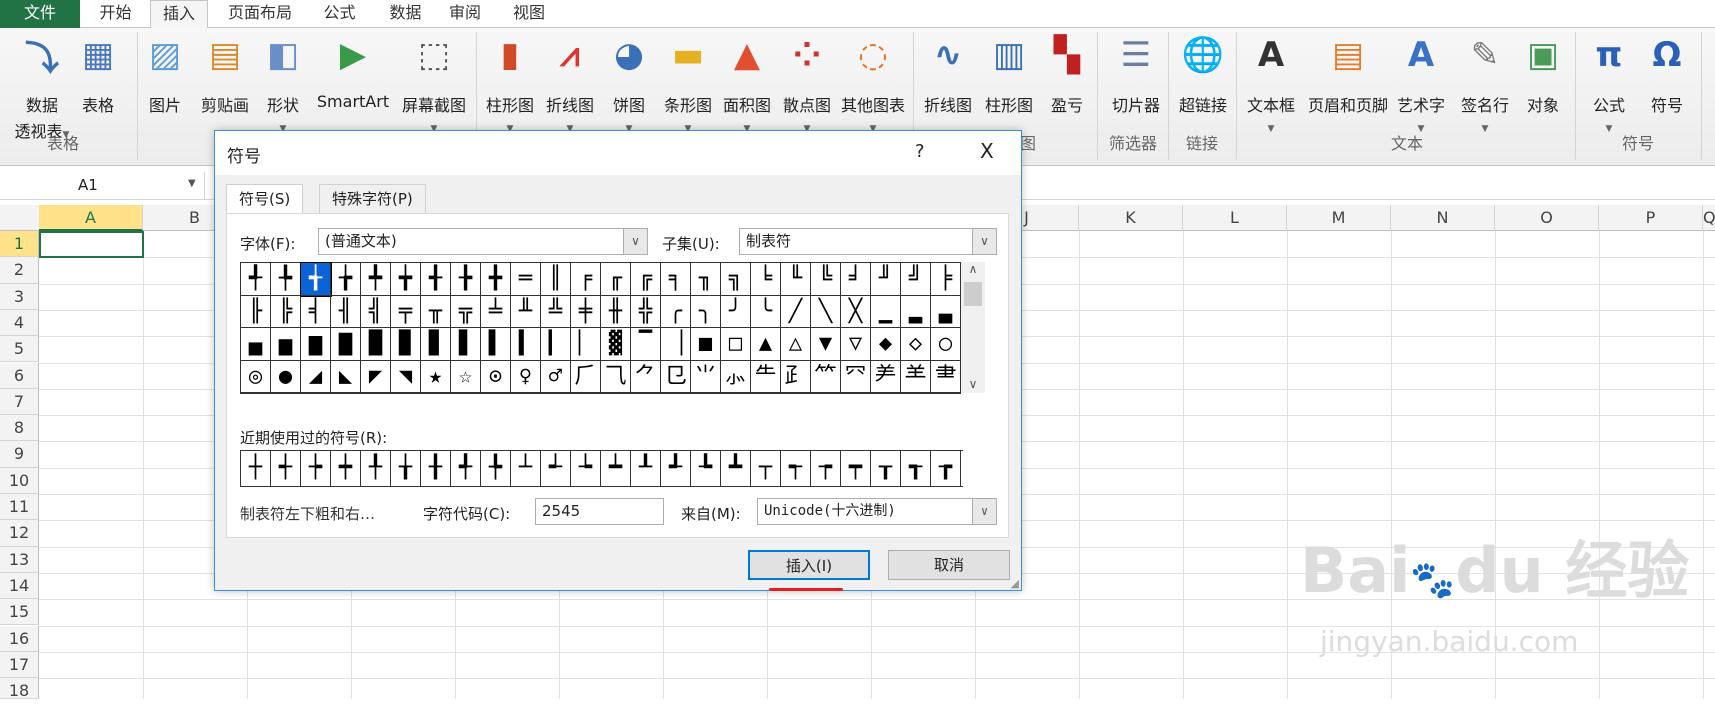 The width and height of the screenshot is (1715, 704). What do you see at coordinates (526, 468) in the screenshot?
I see `recent-symbol-cell: ┴` at bounding box center [526, 468].